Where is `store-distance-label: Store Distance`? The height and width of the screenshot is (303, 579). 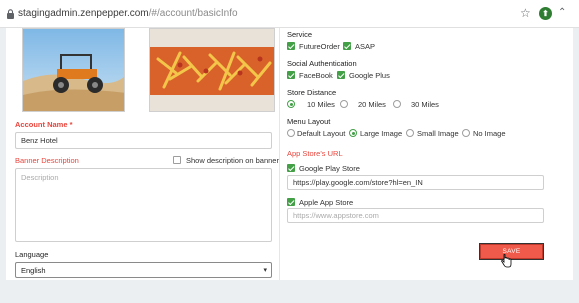
store-distance-label: Store Distance is located at coordinates (312, 92).